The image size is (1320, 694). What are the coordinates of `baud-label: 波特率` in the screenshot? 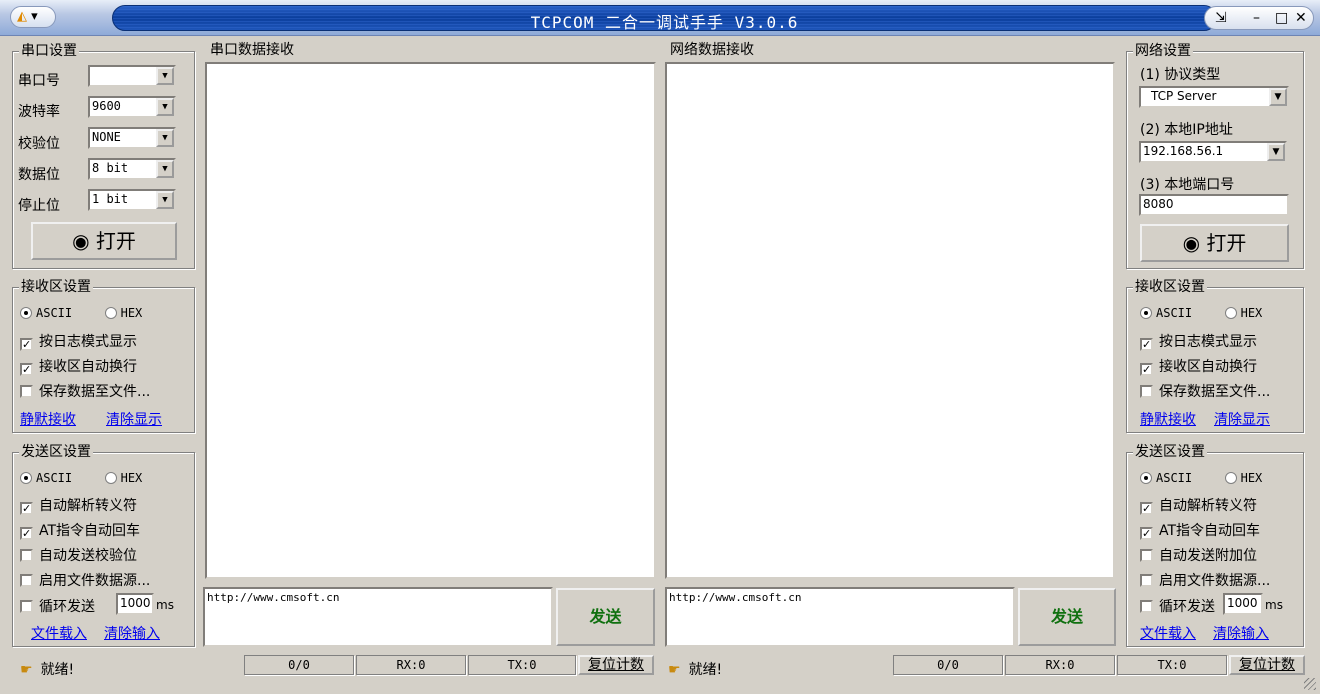 It's located at (39, 112).